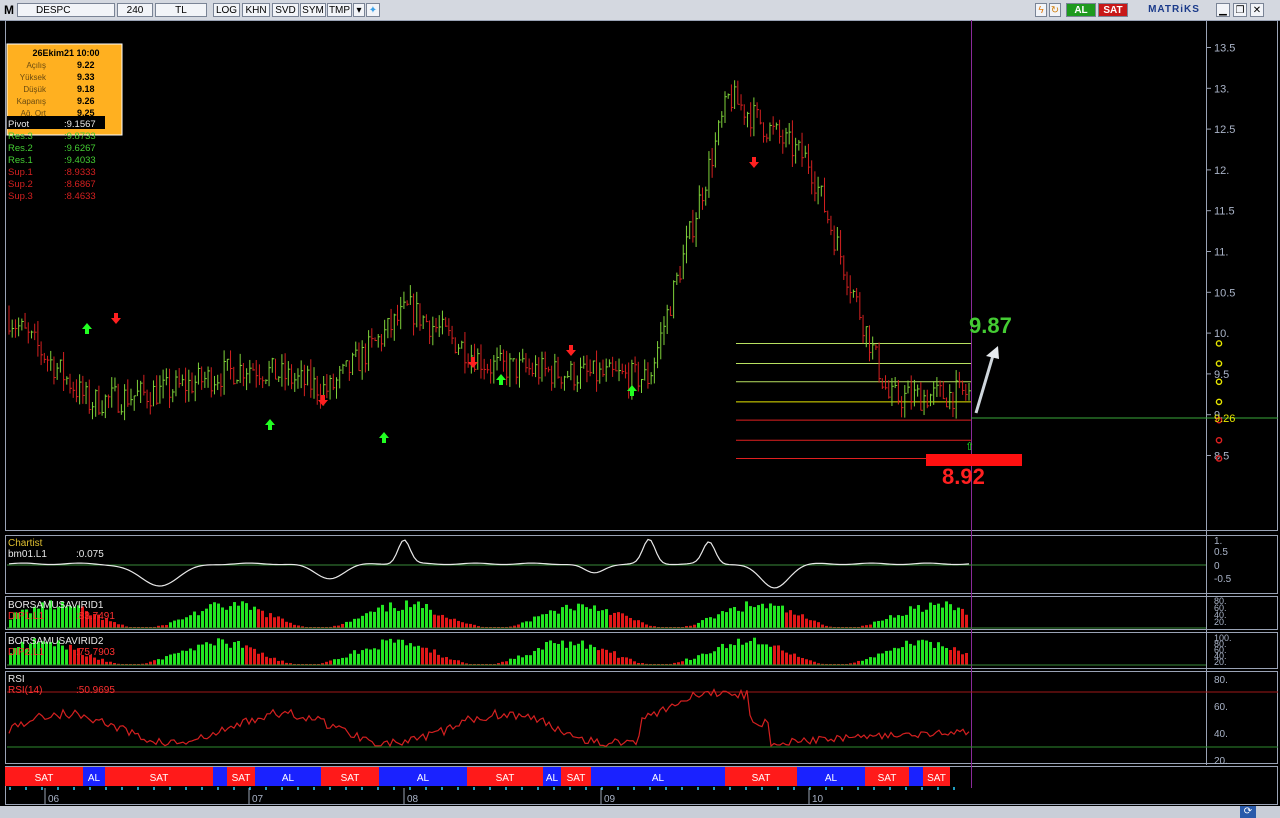  I want to click on minimize-icon: ▁, so click(1223, 10).